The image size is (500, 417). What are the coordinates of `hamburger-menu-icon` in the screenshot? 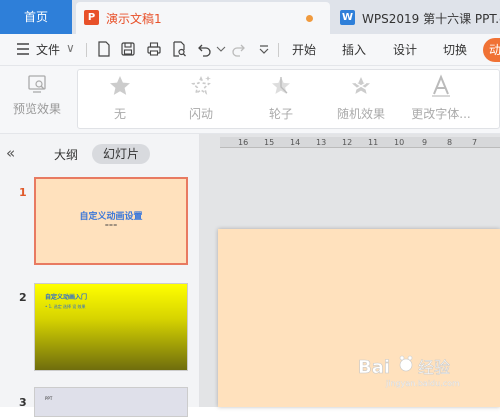 It's located at (24, 49).